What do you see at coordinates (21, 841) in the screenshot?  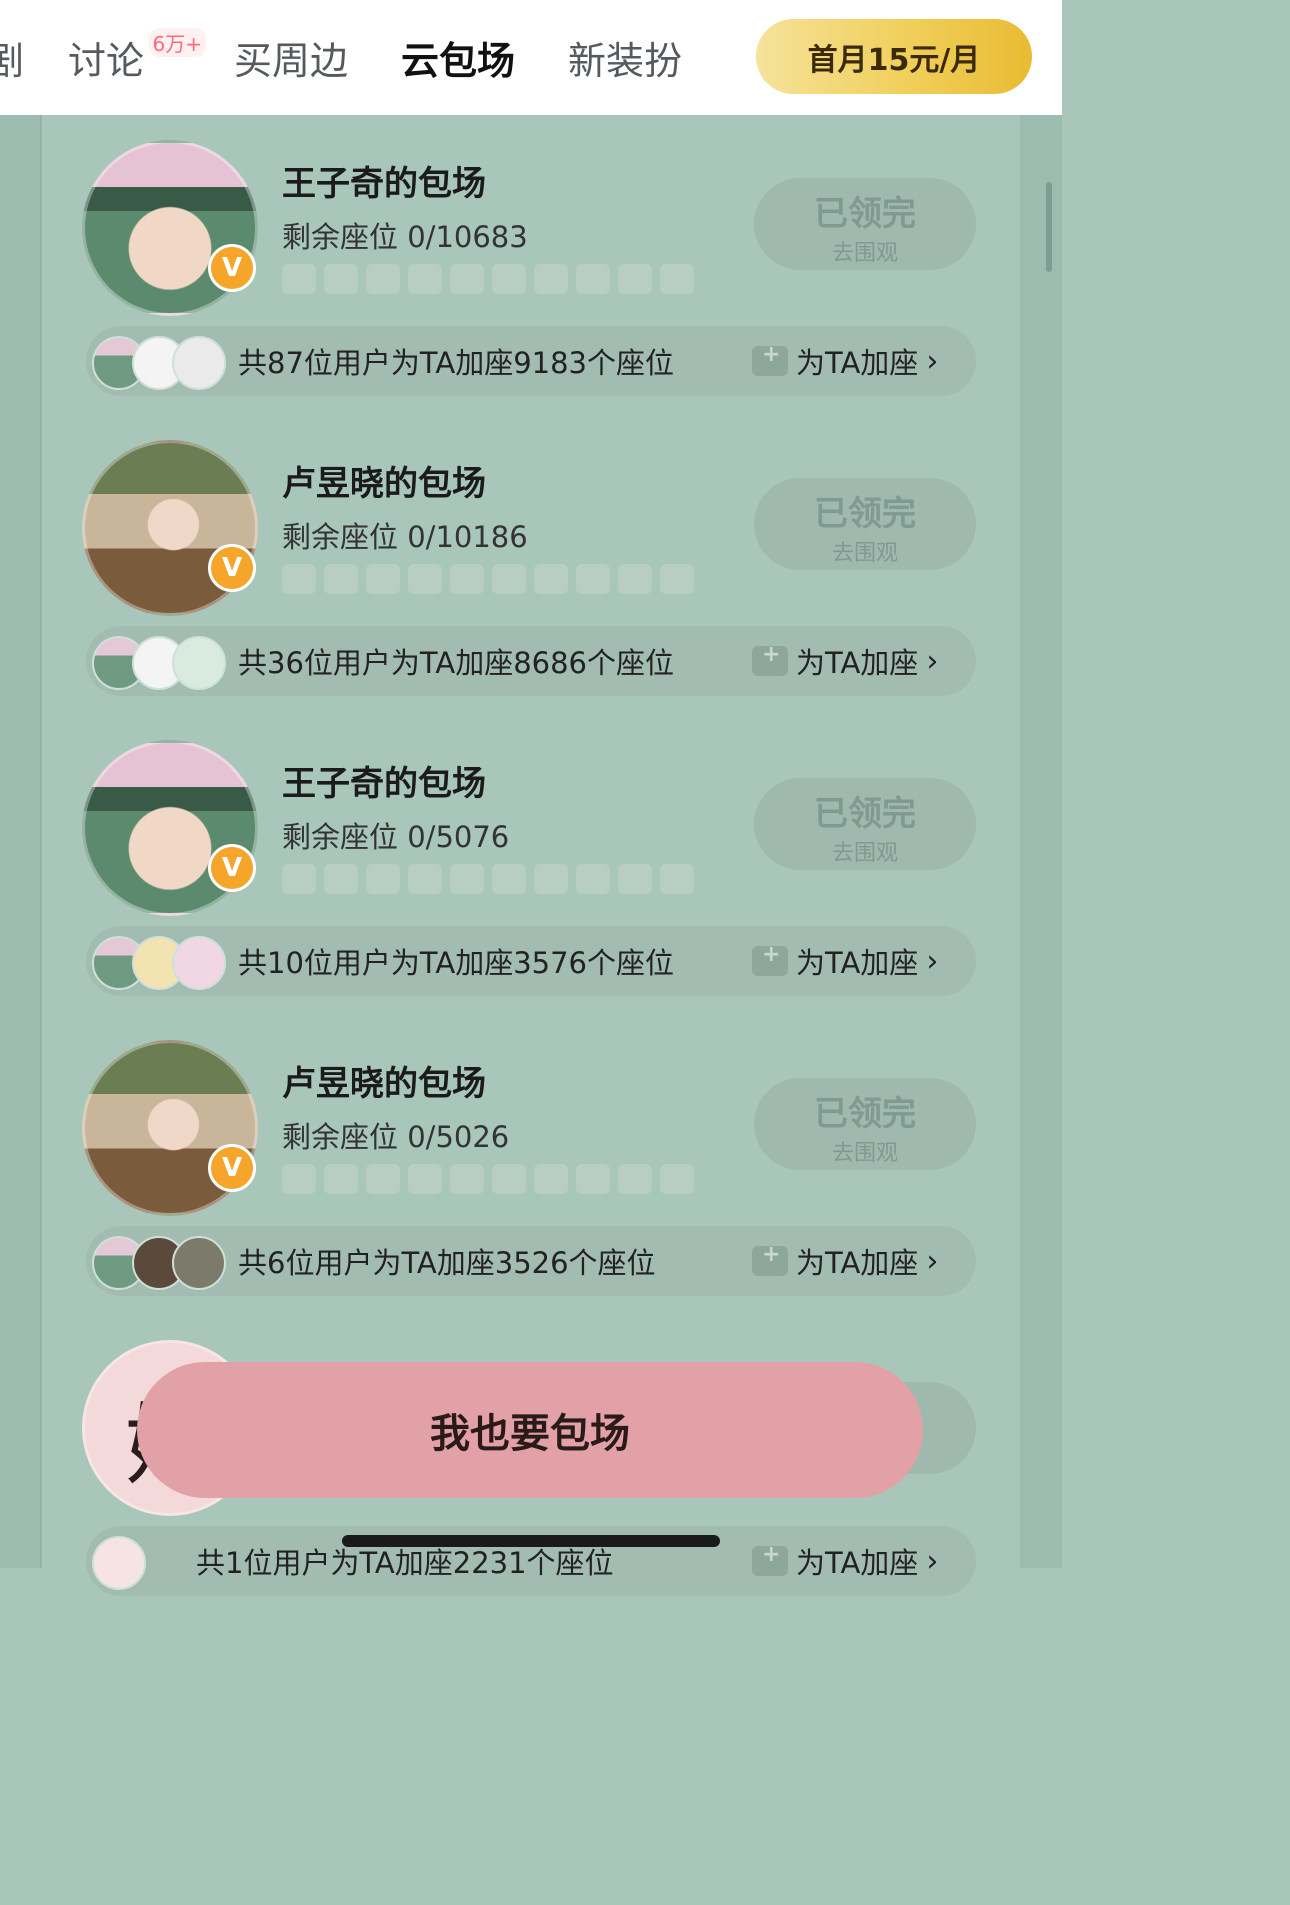 I see `left-rail` at bounding box center [21, 841].